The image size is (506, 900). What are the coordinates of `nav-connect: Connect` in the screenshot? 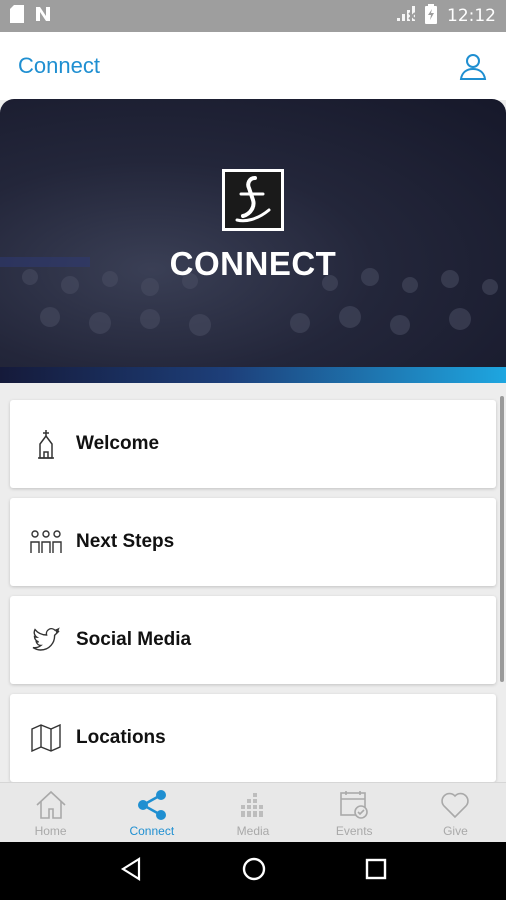 It's located at (151, 812).